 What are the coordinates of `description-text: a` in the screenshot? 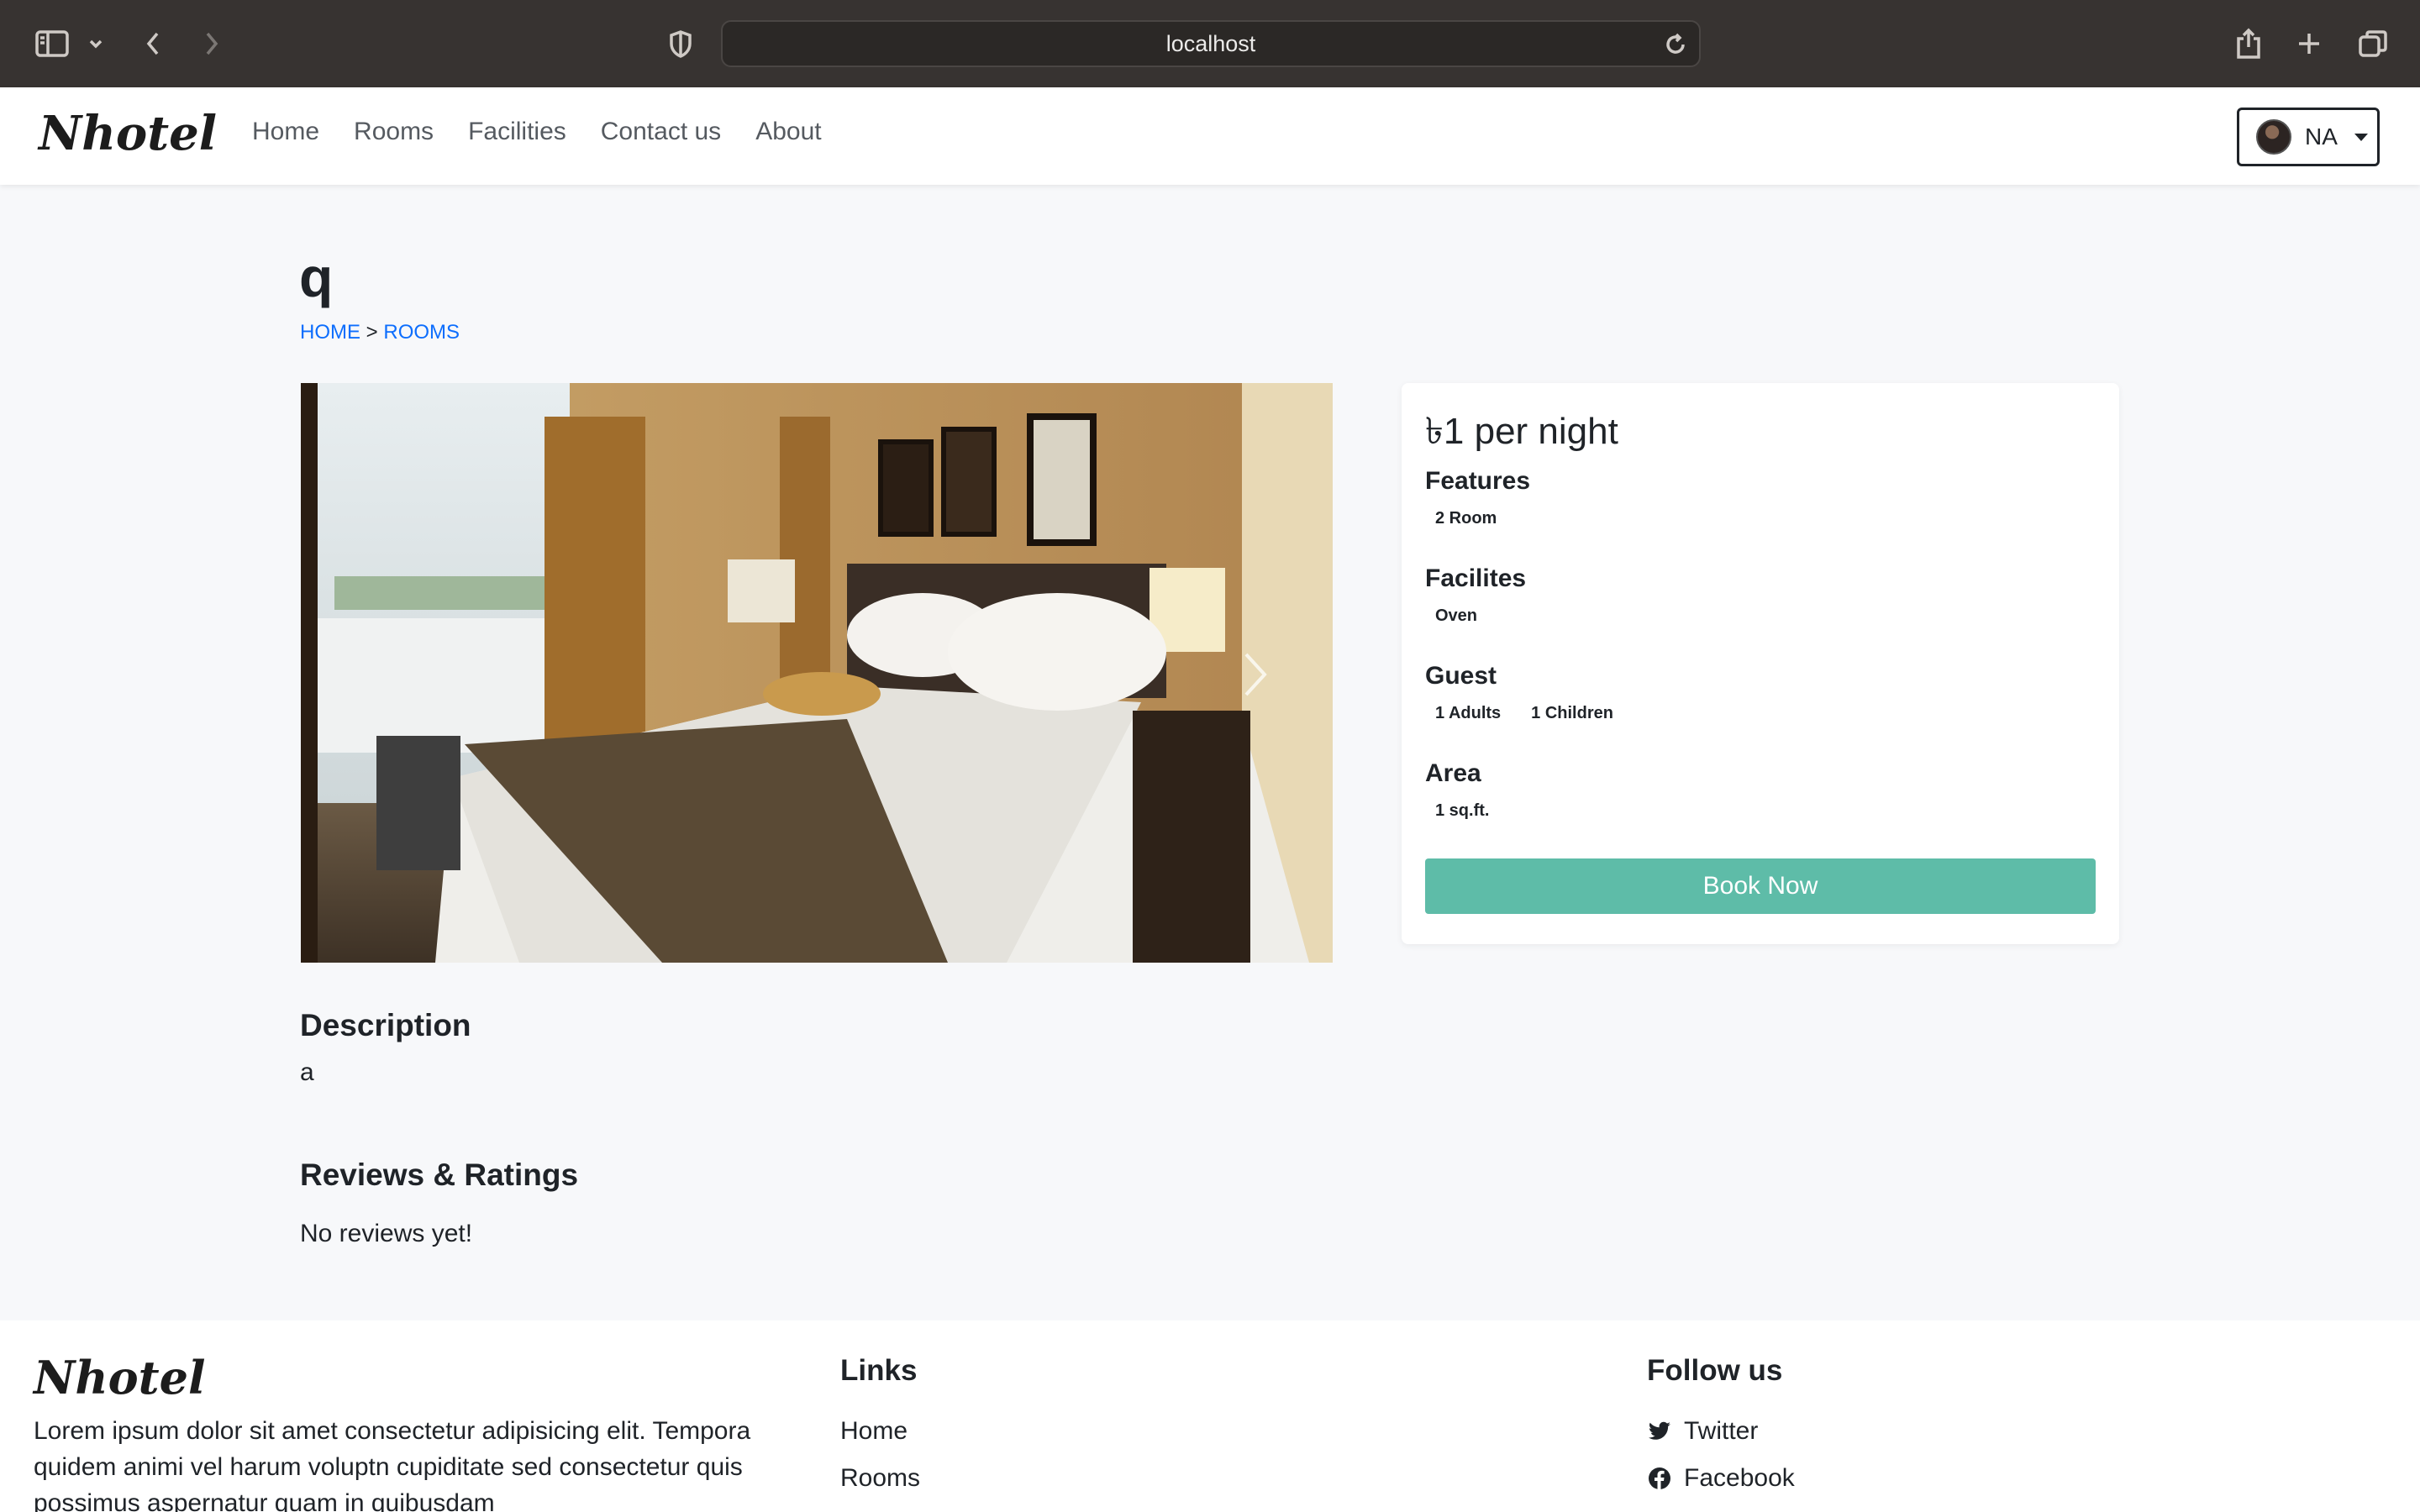 It's located at (307, 1072).